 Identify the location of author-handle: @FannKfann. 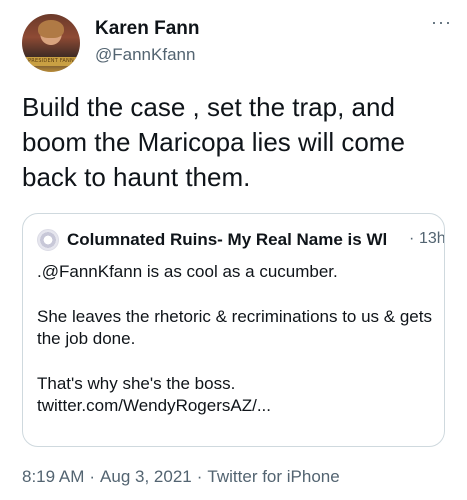
(145, 55).